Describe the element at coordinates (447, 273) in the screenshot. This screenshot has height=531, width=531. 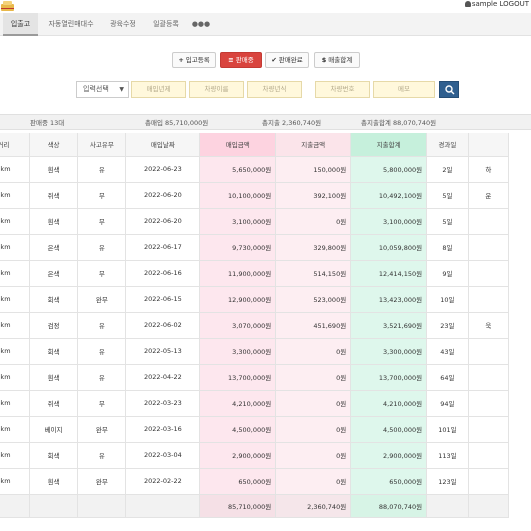
I see `cell-elapsed-days: 9일` at that location.